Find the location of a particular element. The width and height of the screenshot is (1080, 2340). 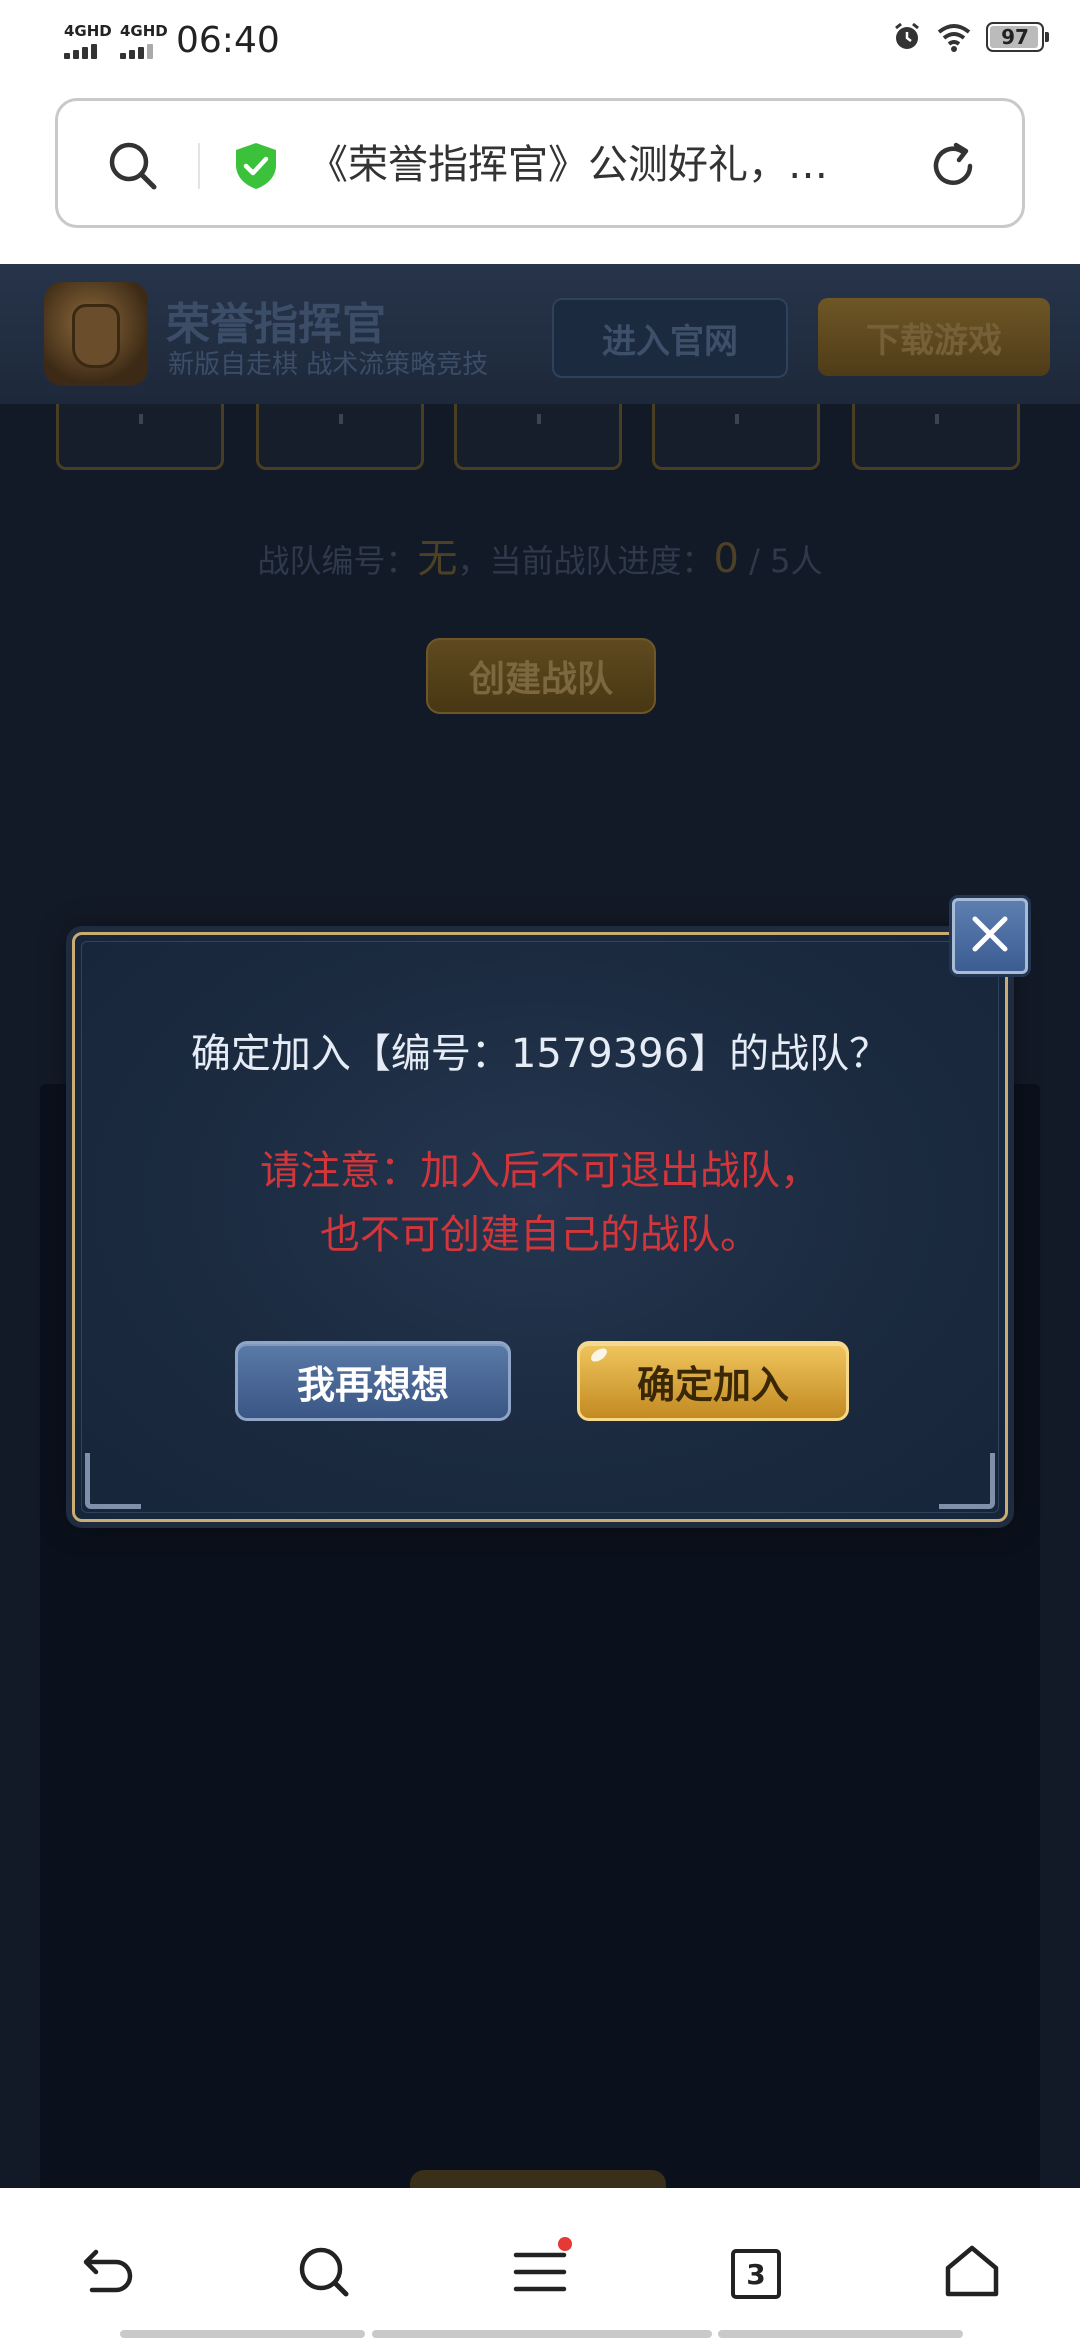

official-site-button: 进入官网 is located at coordinates (670, 338).